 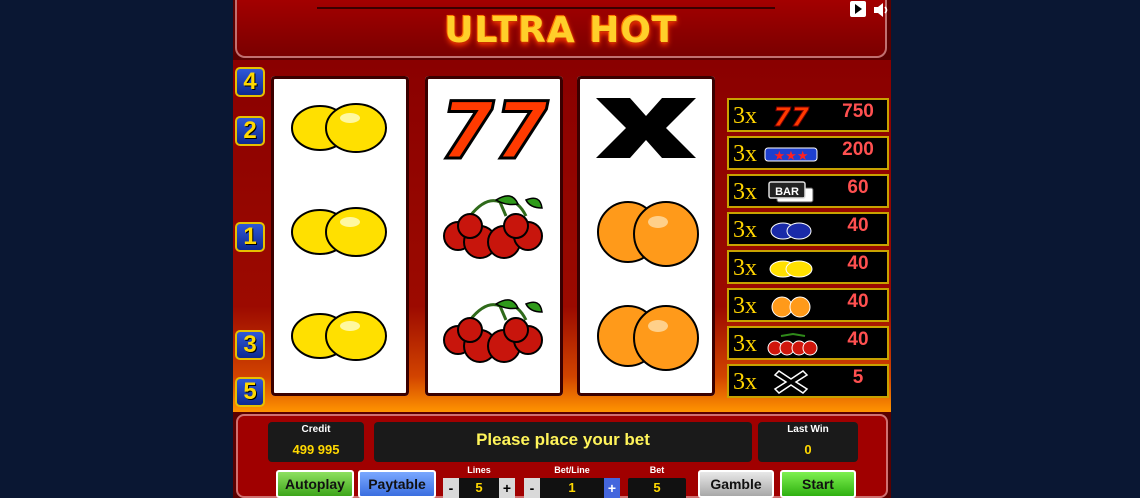 What do you see at coordinates (736, 484) in the screenshot?
I see `gamble-button: Gamble` at bounding box center [736, 484].